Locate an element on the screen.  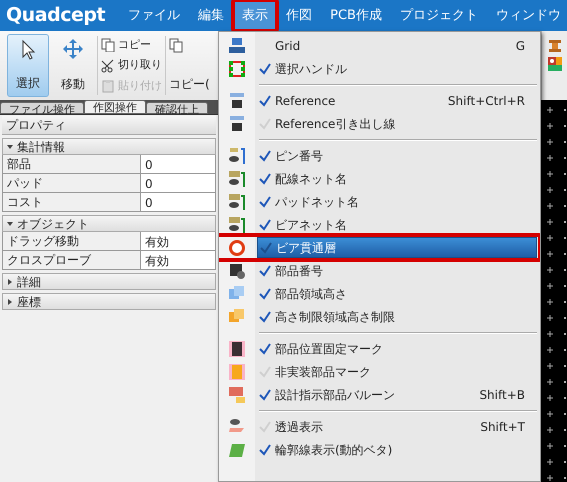
section-header: 座標 is located at coordinates (109, 301).